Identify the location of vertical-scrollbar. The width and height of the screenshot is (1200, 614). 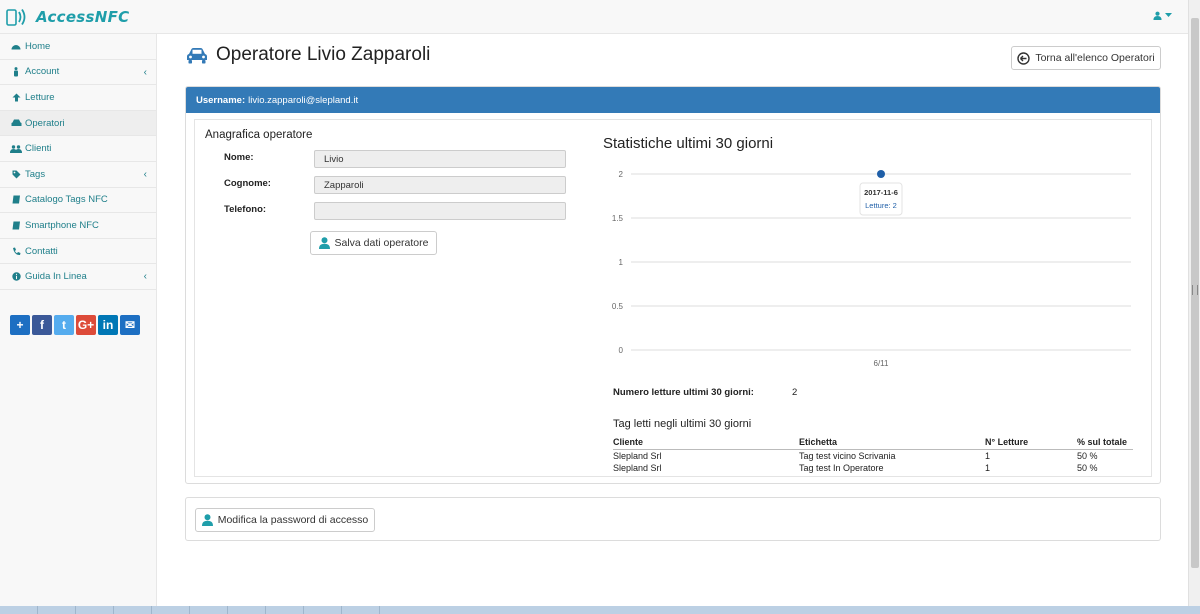
(1194, 303).